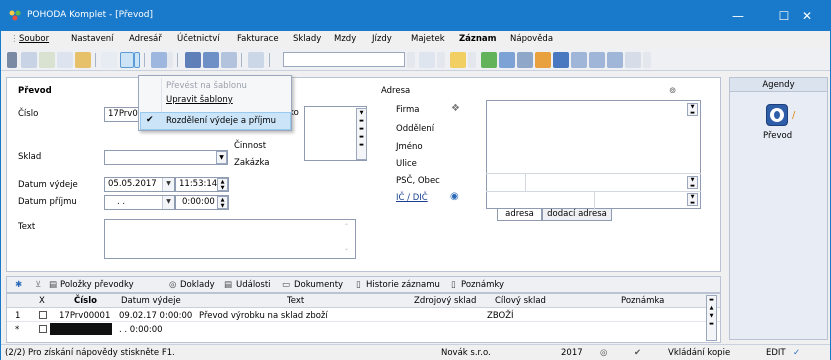 The width and height of the screenshot is (831, 360). Describe the element at coordinates (633, 60) in the screenshot. I see `settings-tool-icon` at that location.